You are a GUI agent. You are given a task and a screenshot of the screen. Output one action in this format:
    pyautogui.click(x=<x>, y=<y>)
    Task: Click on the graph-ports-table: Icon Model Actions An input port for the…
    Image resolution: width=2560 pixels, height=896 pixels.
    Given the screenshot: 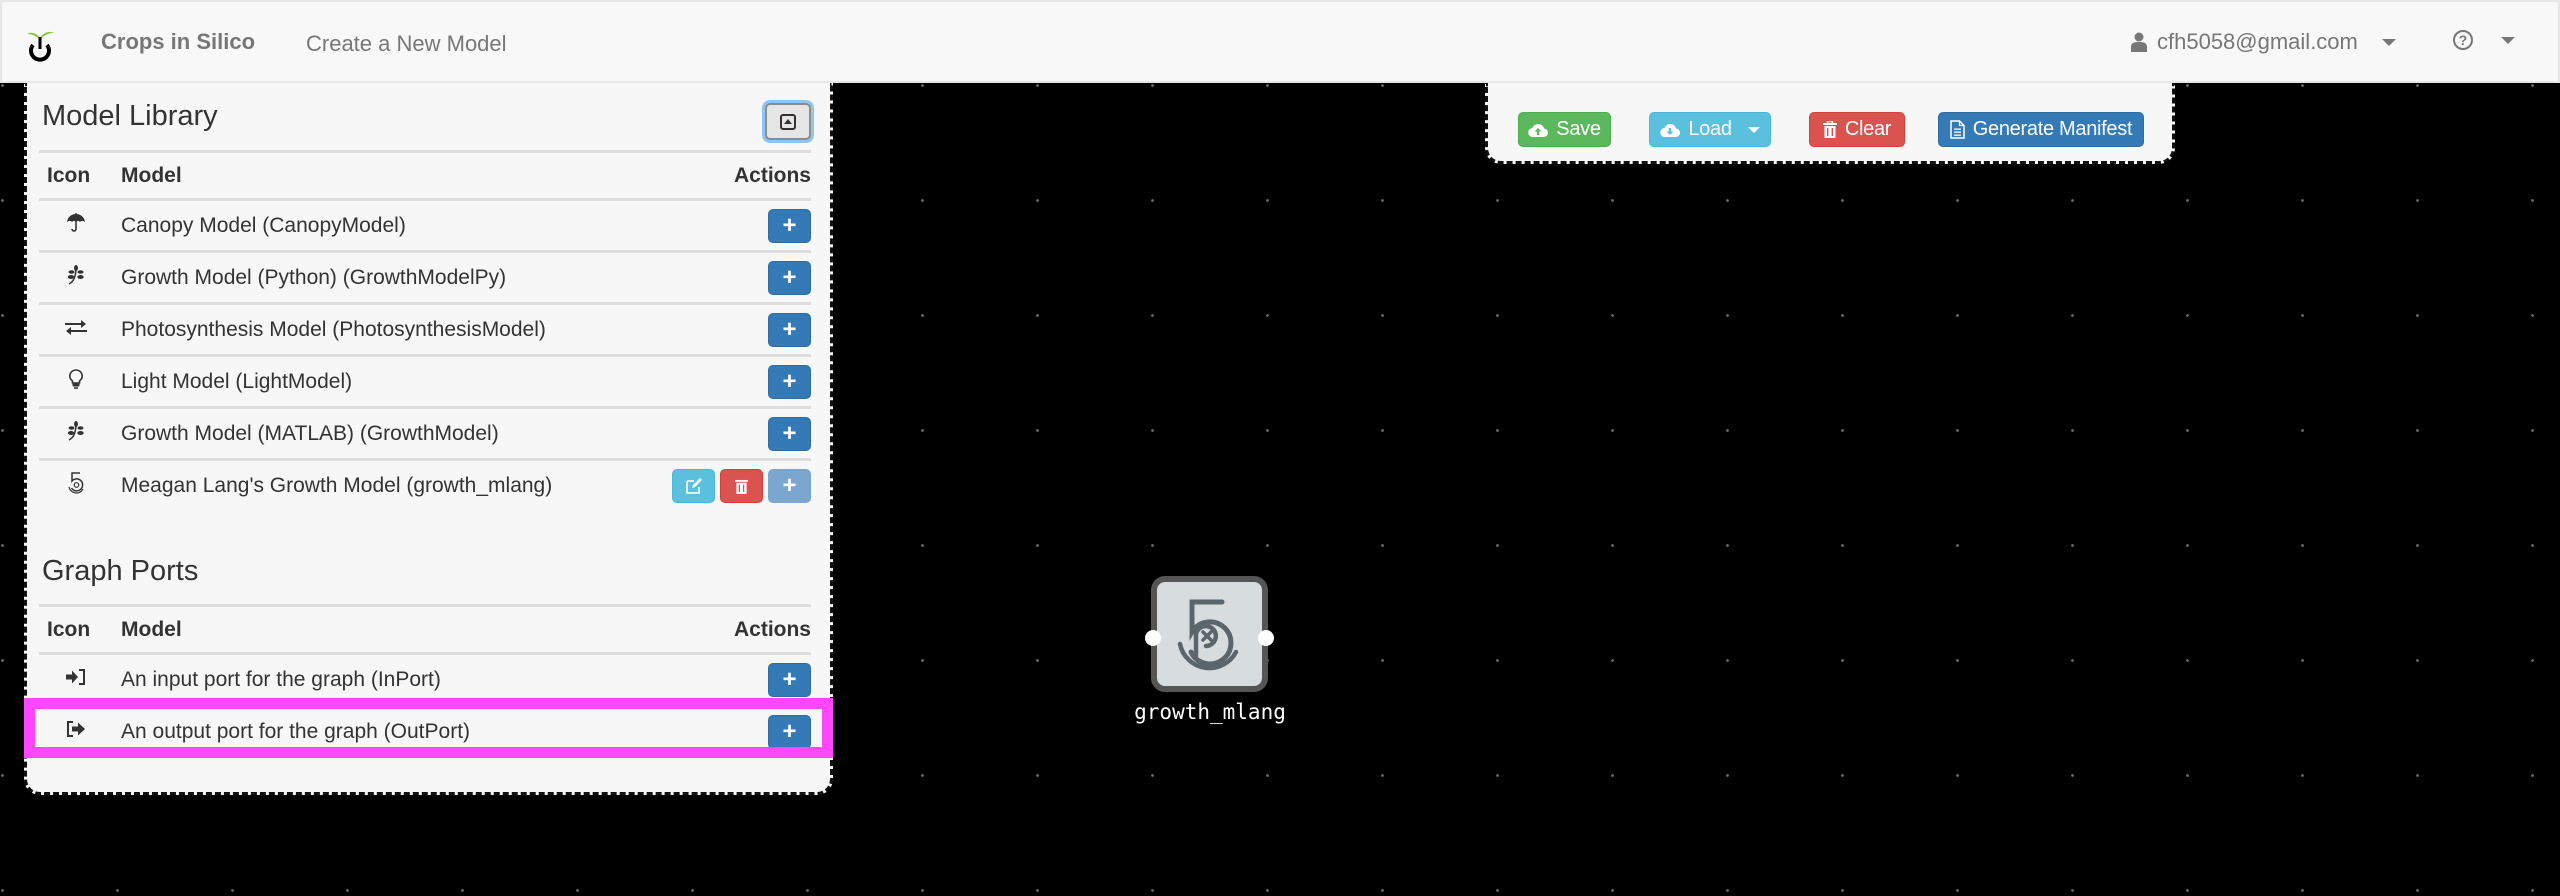 What is the action you would take?
    pyautogui.click(x=425, y=681)
    